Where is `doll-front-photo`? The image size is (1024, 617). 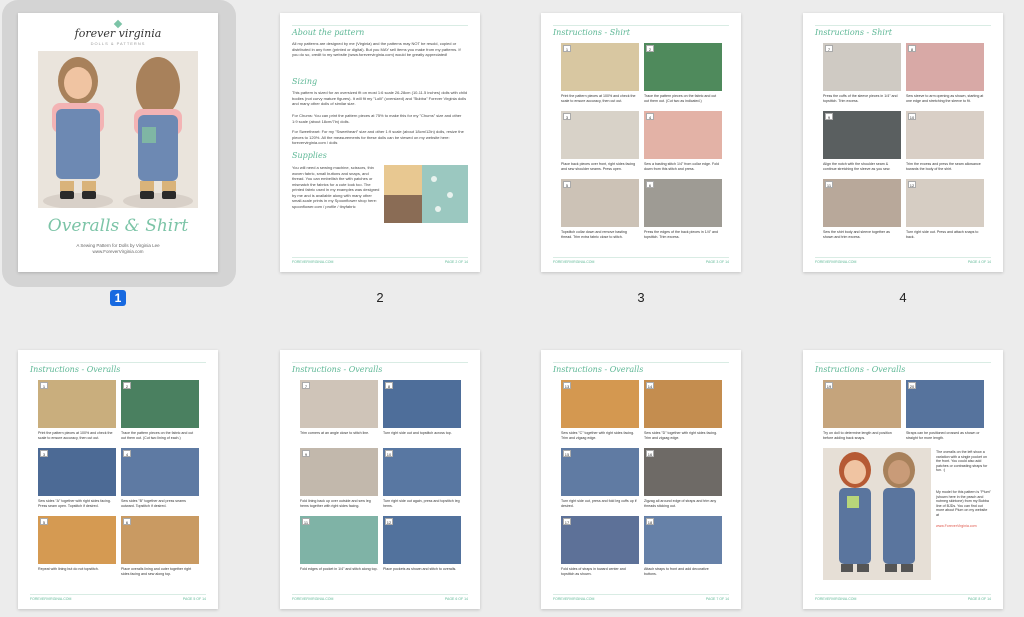 doll-front-photo is located at coordinates (78, 129).